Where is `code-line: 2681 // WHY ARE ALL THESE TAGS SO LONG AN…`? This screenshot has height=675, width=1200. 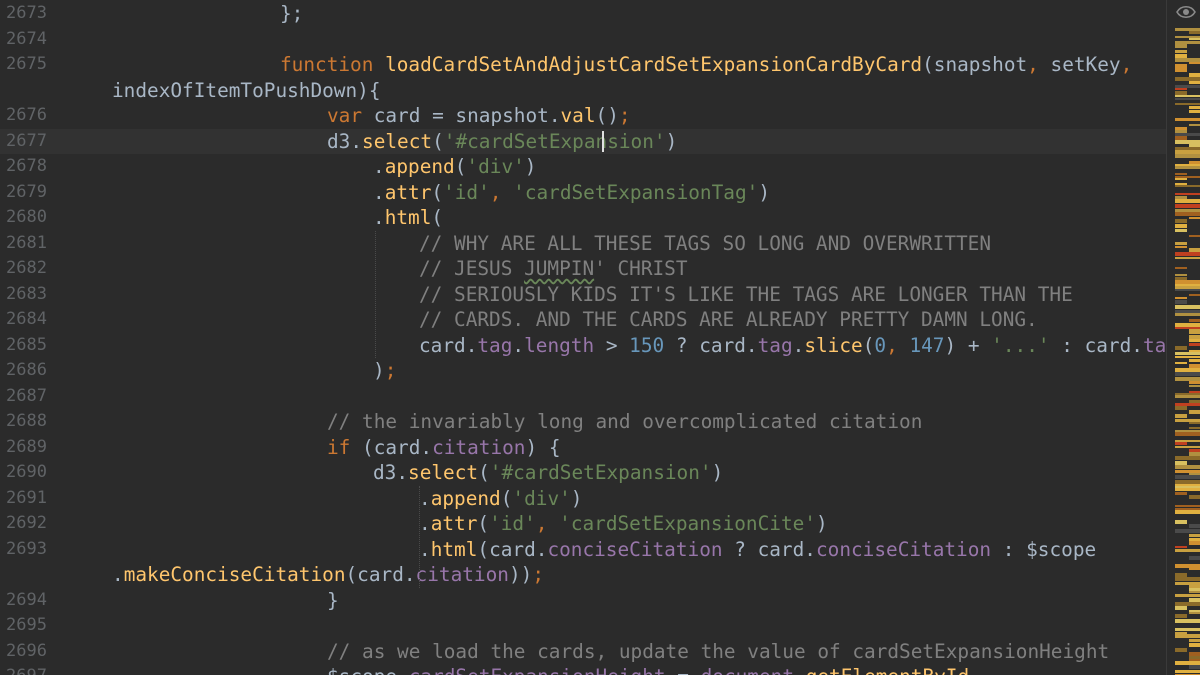
code-line: 2681 // WHY ARE ALL THESE TAGS SO LONG AN… is located at coordinates (583, 244).